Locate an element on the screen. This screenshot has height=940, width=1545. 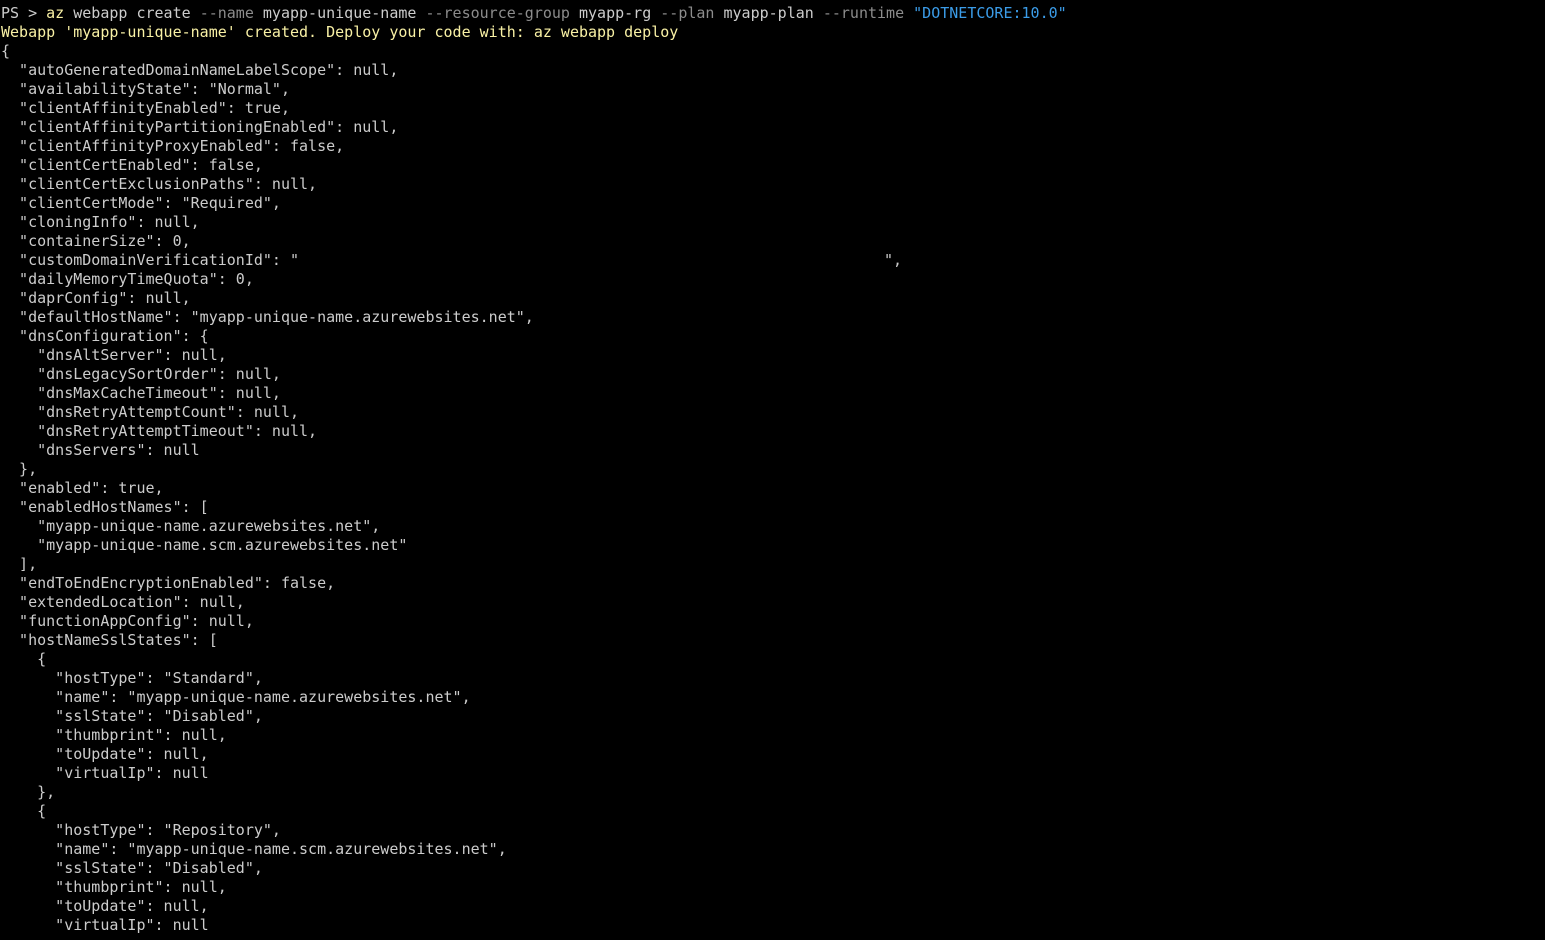
json-line: "dnsServers": null is located at coordinates (100, 450).